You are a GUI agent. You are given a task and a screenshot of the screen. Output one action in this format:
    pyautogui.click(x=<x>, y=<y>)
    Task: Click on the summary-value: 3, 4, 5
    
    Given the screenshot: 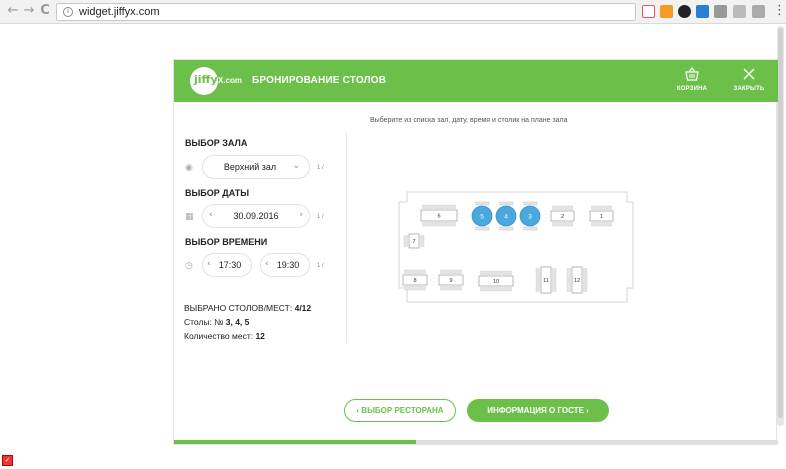 What is the action you would take?
    pyautogui.click(x=237, y=322)
    